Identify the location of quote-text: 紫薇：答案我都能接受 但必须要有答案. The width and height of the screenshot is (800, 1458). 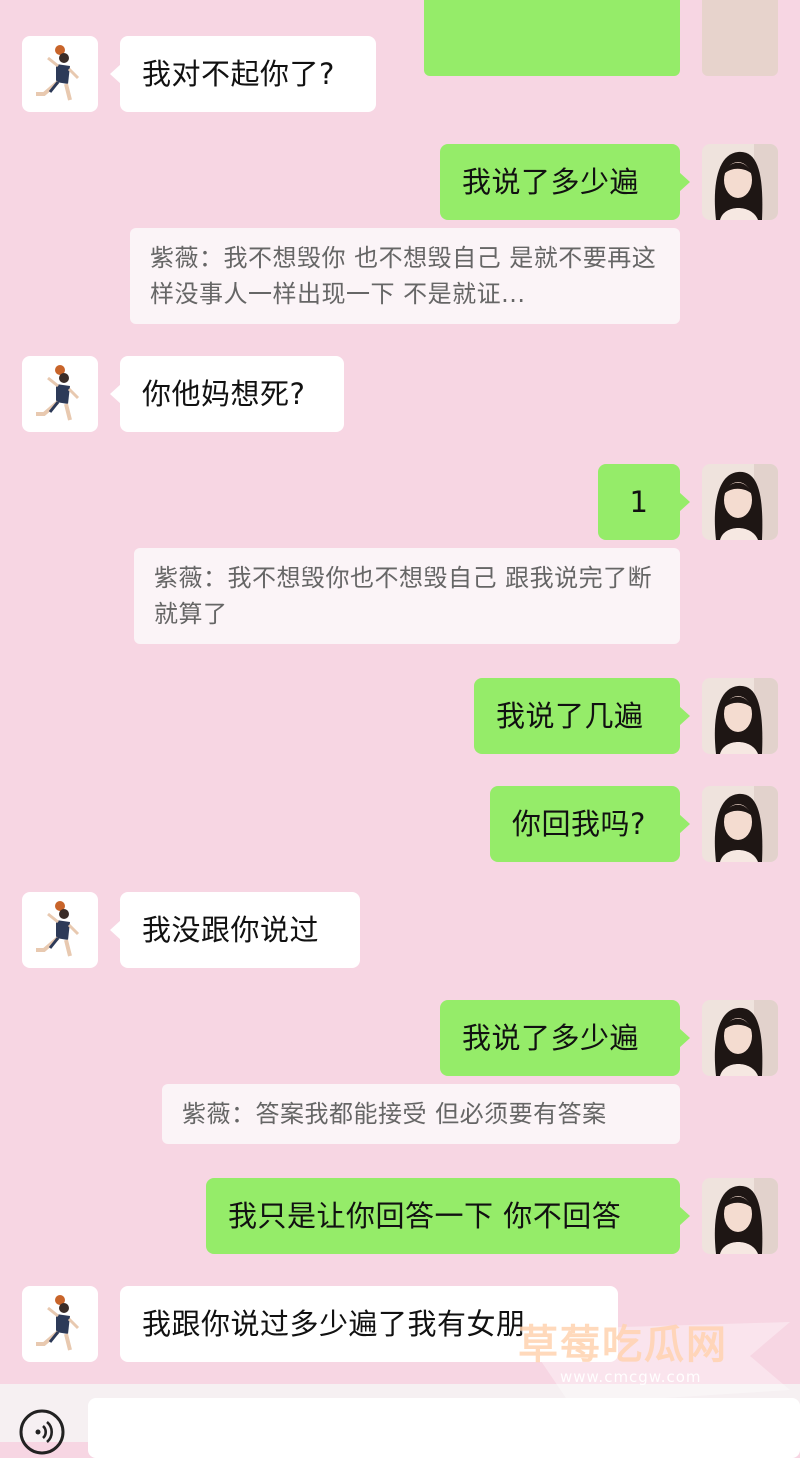
(394, 1114).